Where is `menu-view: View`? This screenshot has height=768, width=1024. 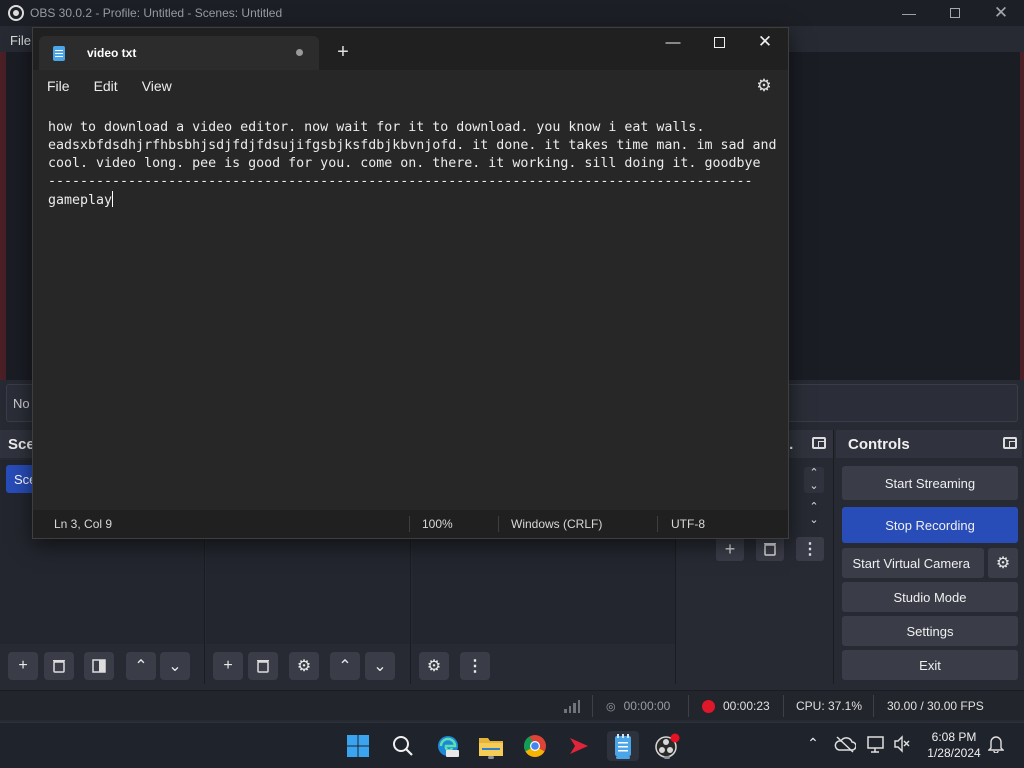
menu-view: View is located at coordinates (157, 86).